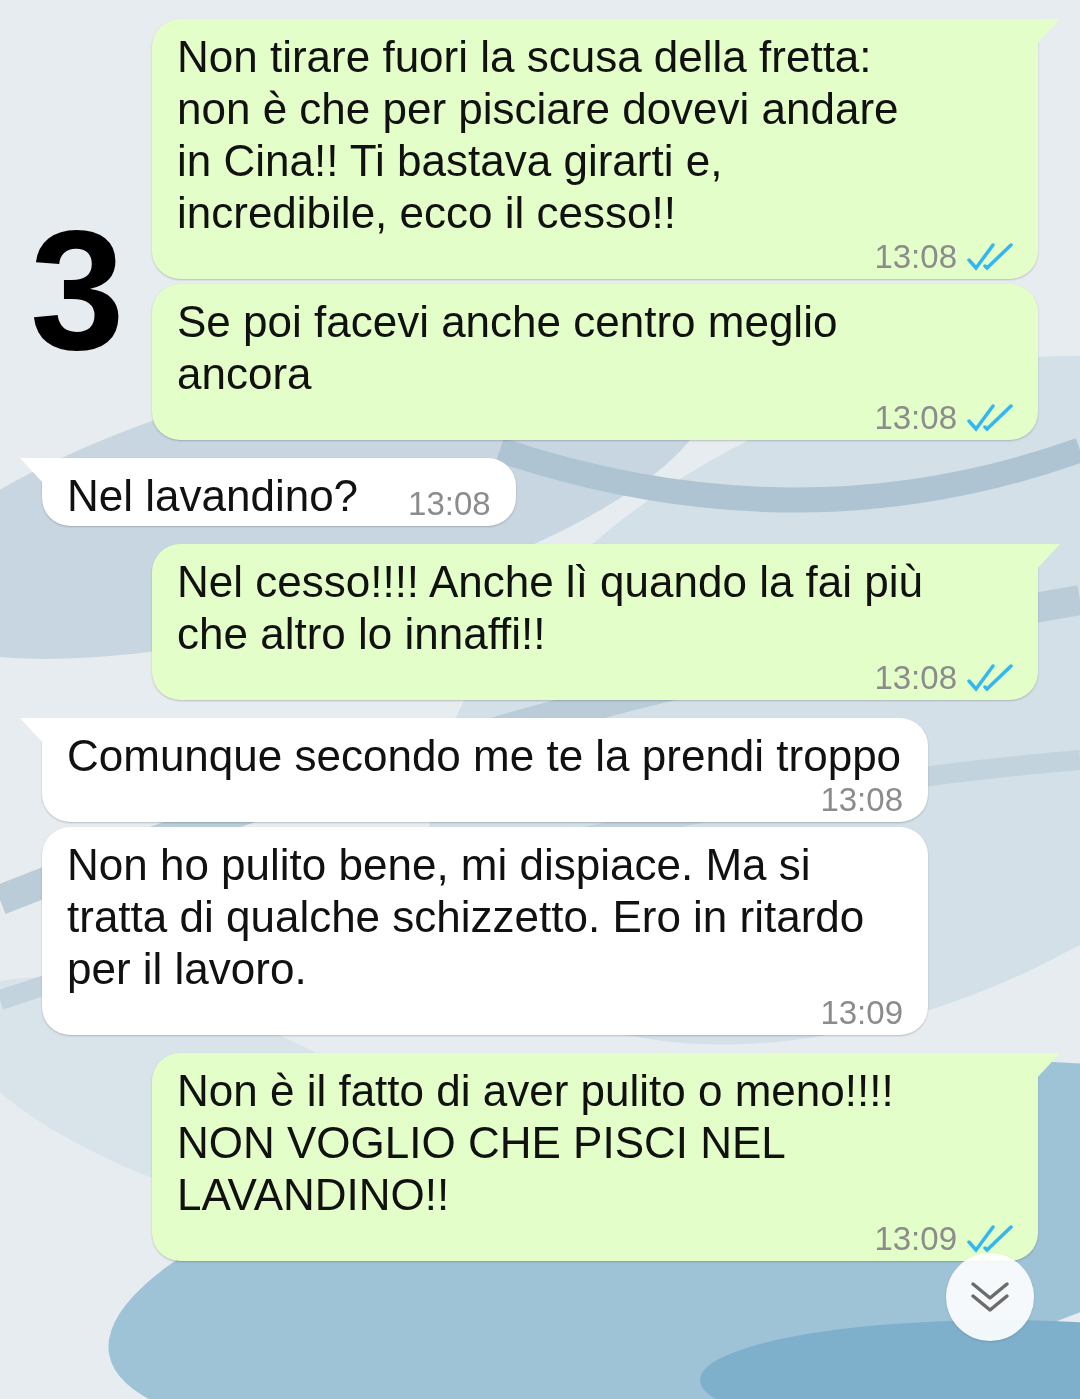 This screenshot has width=1080, height=1399. Describe the element at coordinates (77, 290) in the screenshot. I see `annotation-number: 3` at that location.